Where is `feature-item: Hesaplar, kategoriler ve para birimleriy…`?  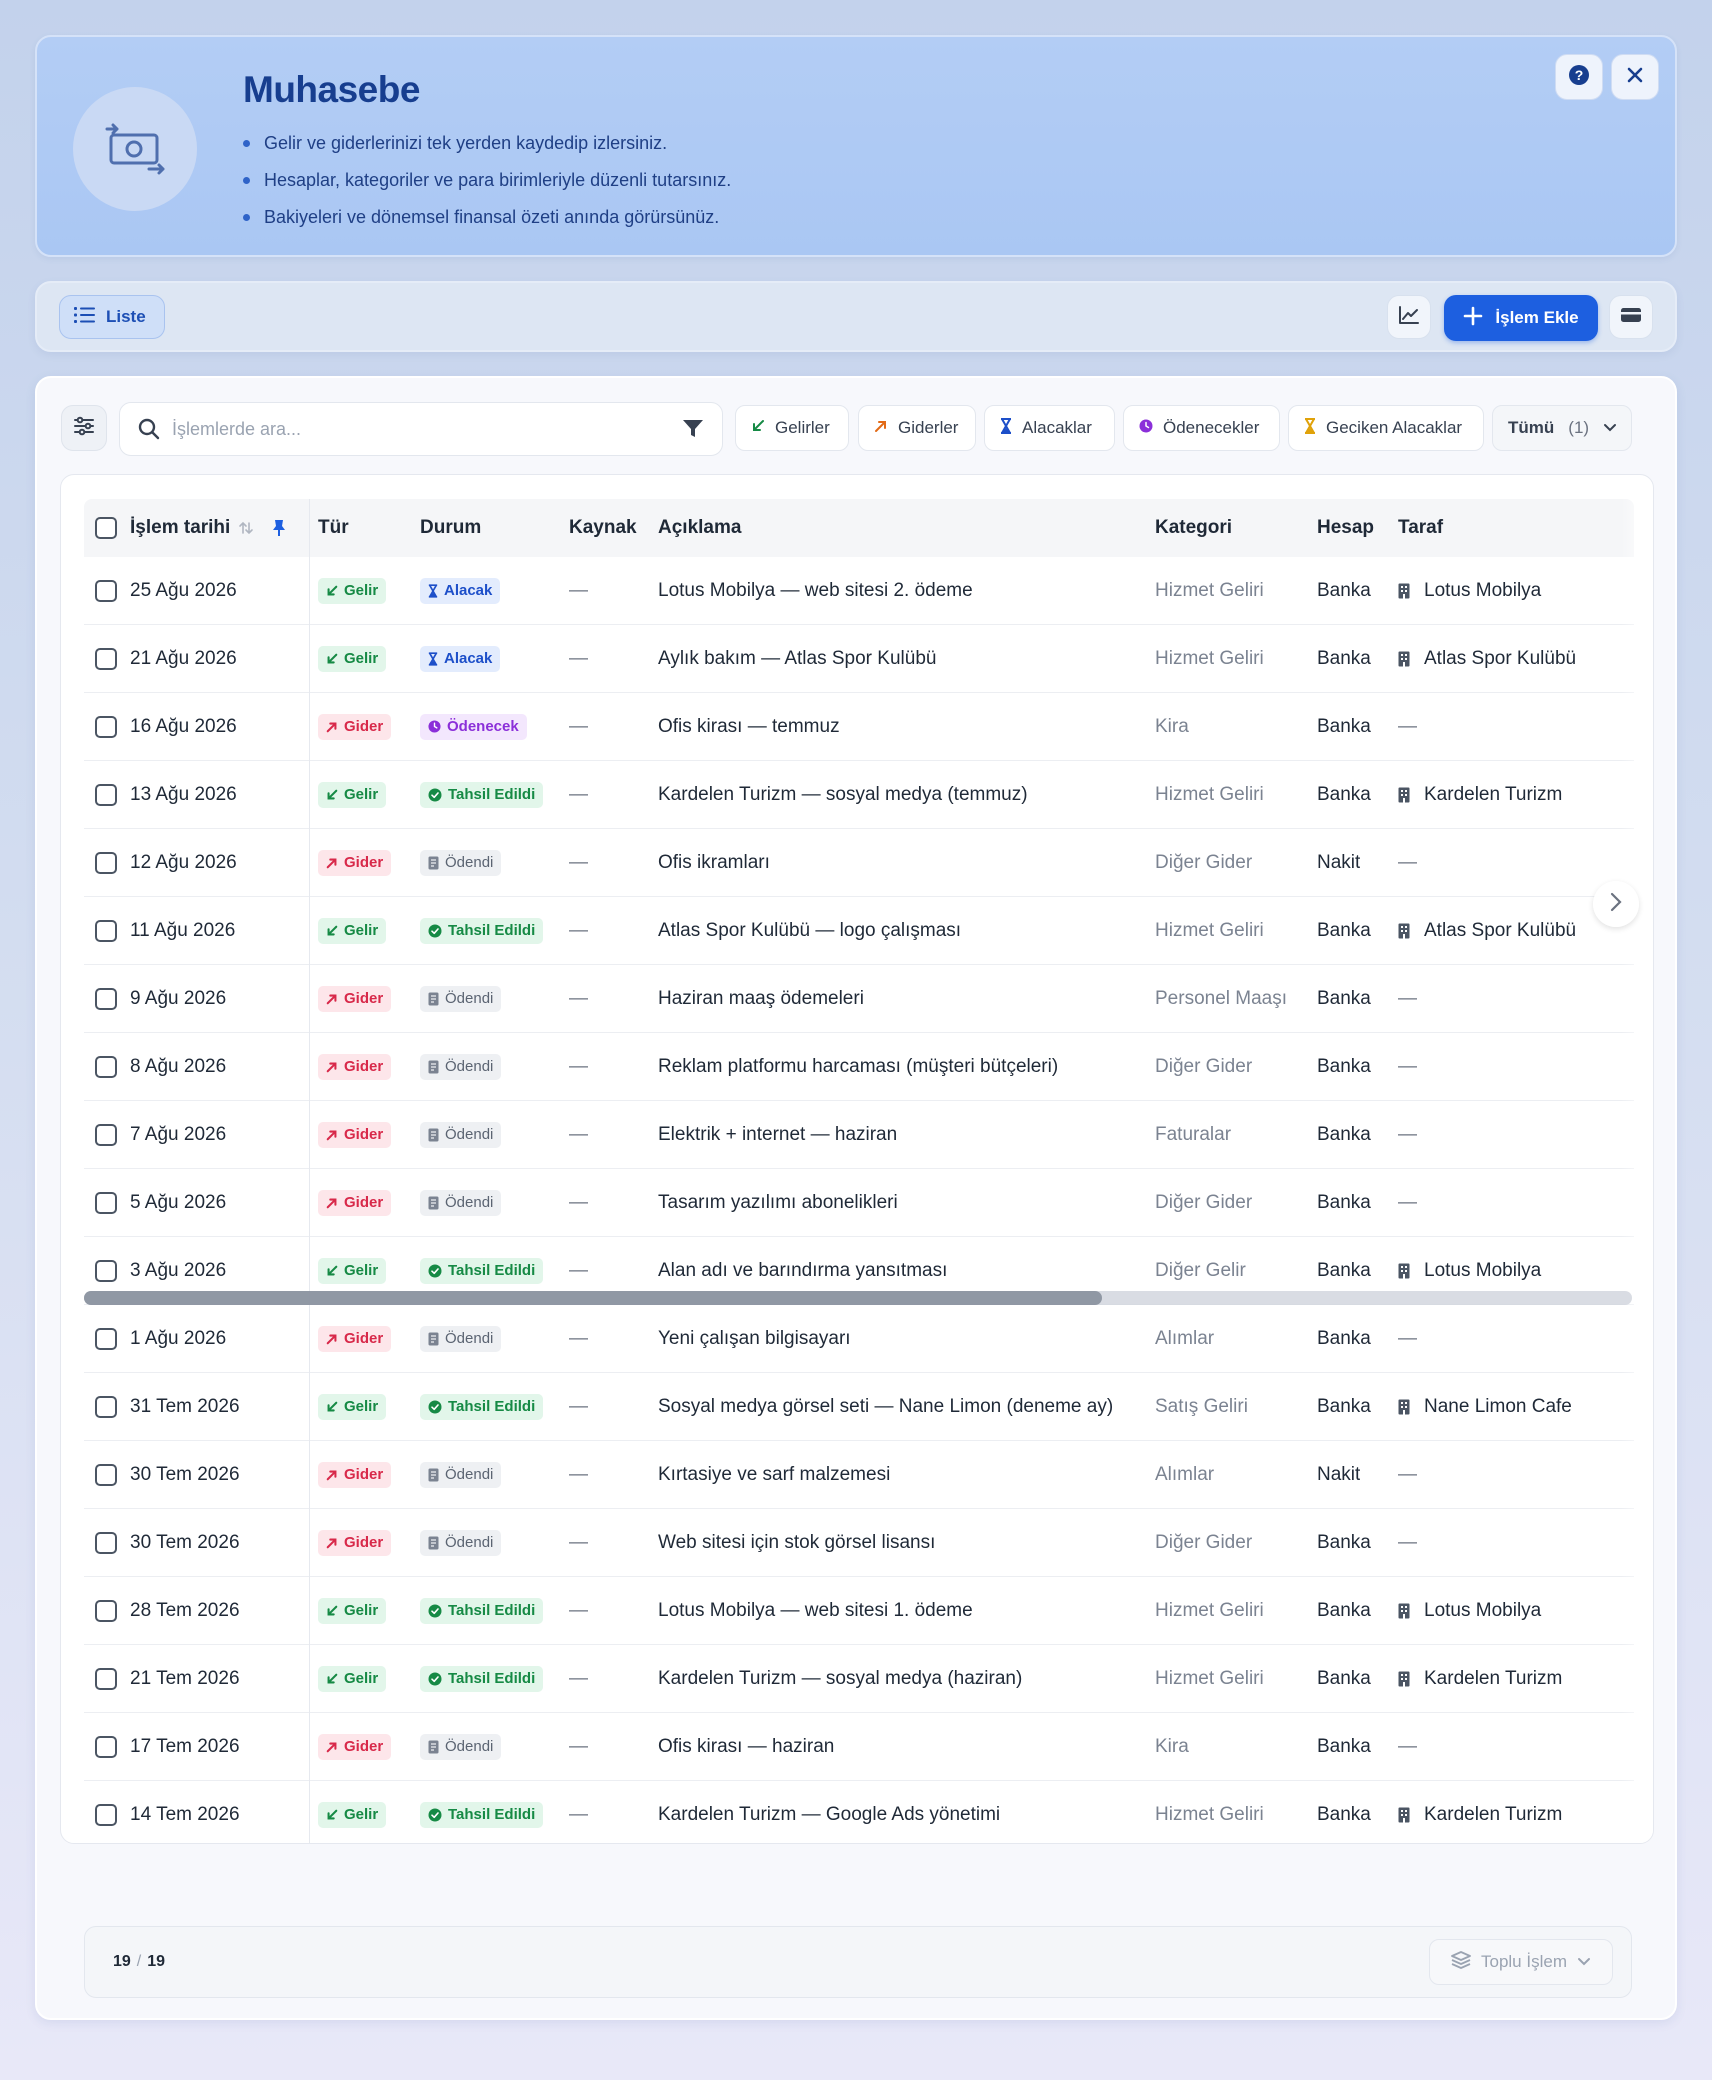
feature-item: Hesaplar, kategoriler ve para birimleriy… is located at coordinates (487, 180).